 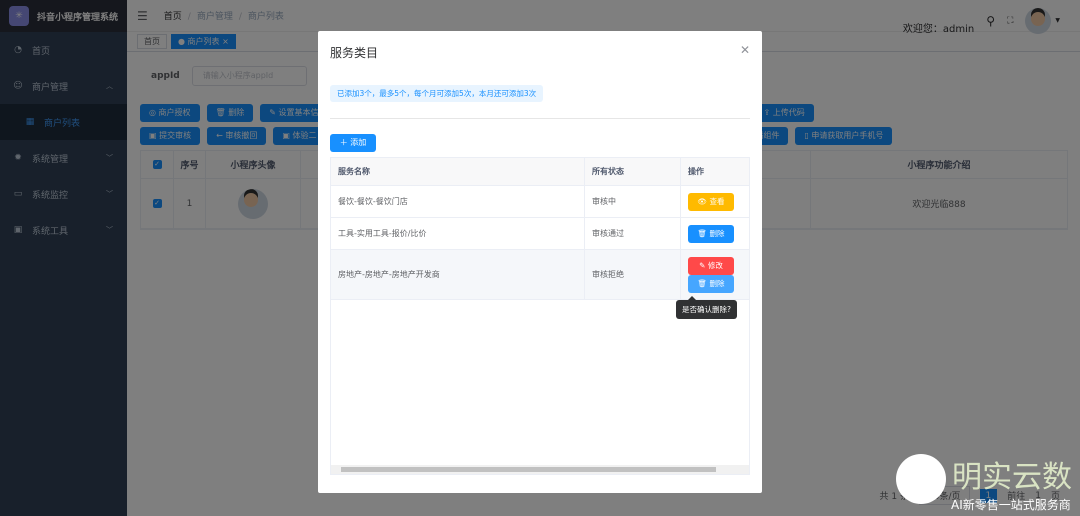 I want to click on horizontal-scrollbar, so click(x=540, y=469).